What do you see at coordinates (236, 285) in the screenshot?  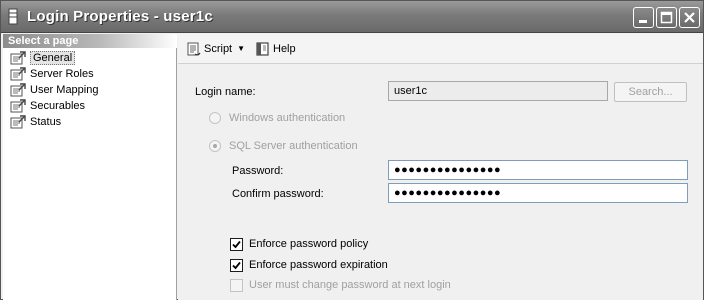 I see `must-change-password-checkbox` at bounding box center [236, 285].